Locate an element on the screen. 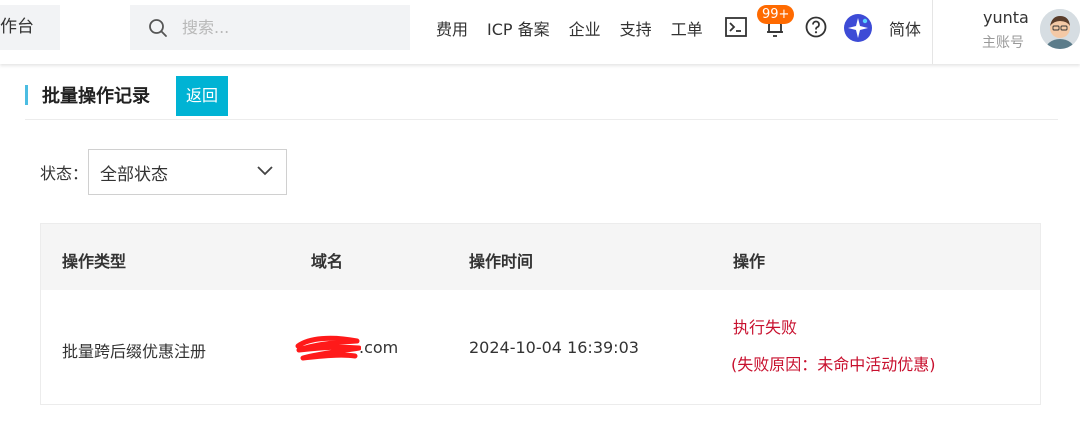  cell-status: 执行失败 is located at coordinates (765, 327).